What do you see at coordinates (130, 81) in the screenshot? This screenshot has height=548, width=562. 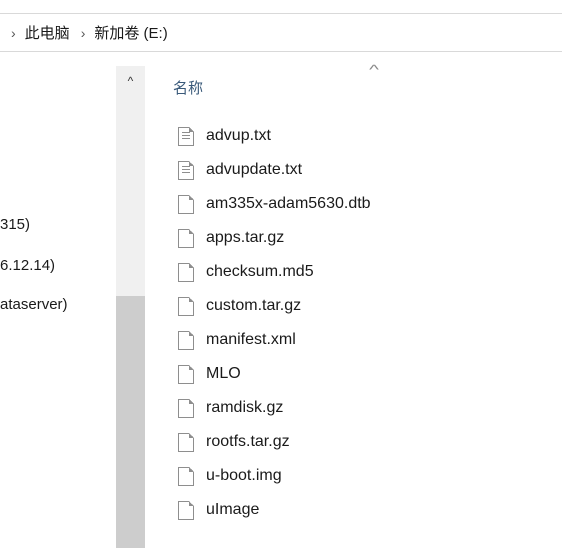 I see `scroll-up-arrow-icon: ^` at bounding box center [130, 81].